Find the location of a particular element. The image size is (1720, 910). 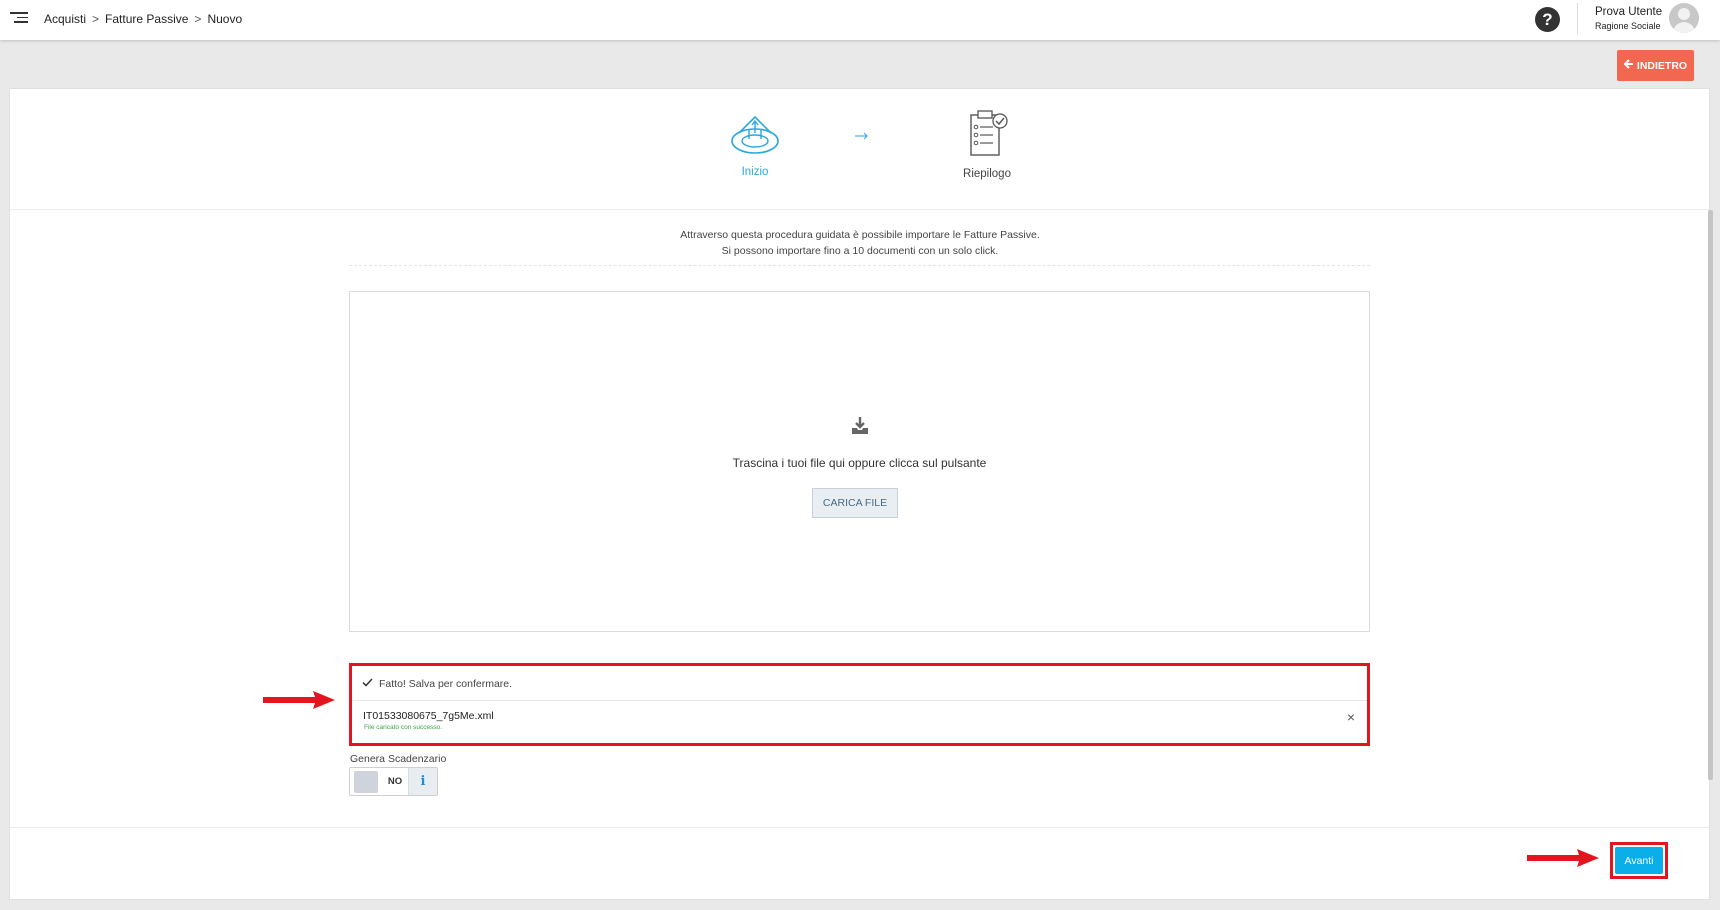

toggle-value: NO is located at coordinates (395, 781).